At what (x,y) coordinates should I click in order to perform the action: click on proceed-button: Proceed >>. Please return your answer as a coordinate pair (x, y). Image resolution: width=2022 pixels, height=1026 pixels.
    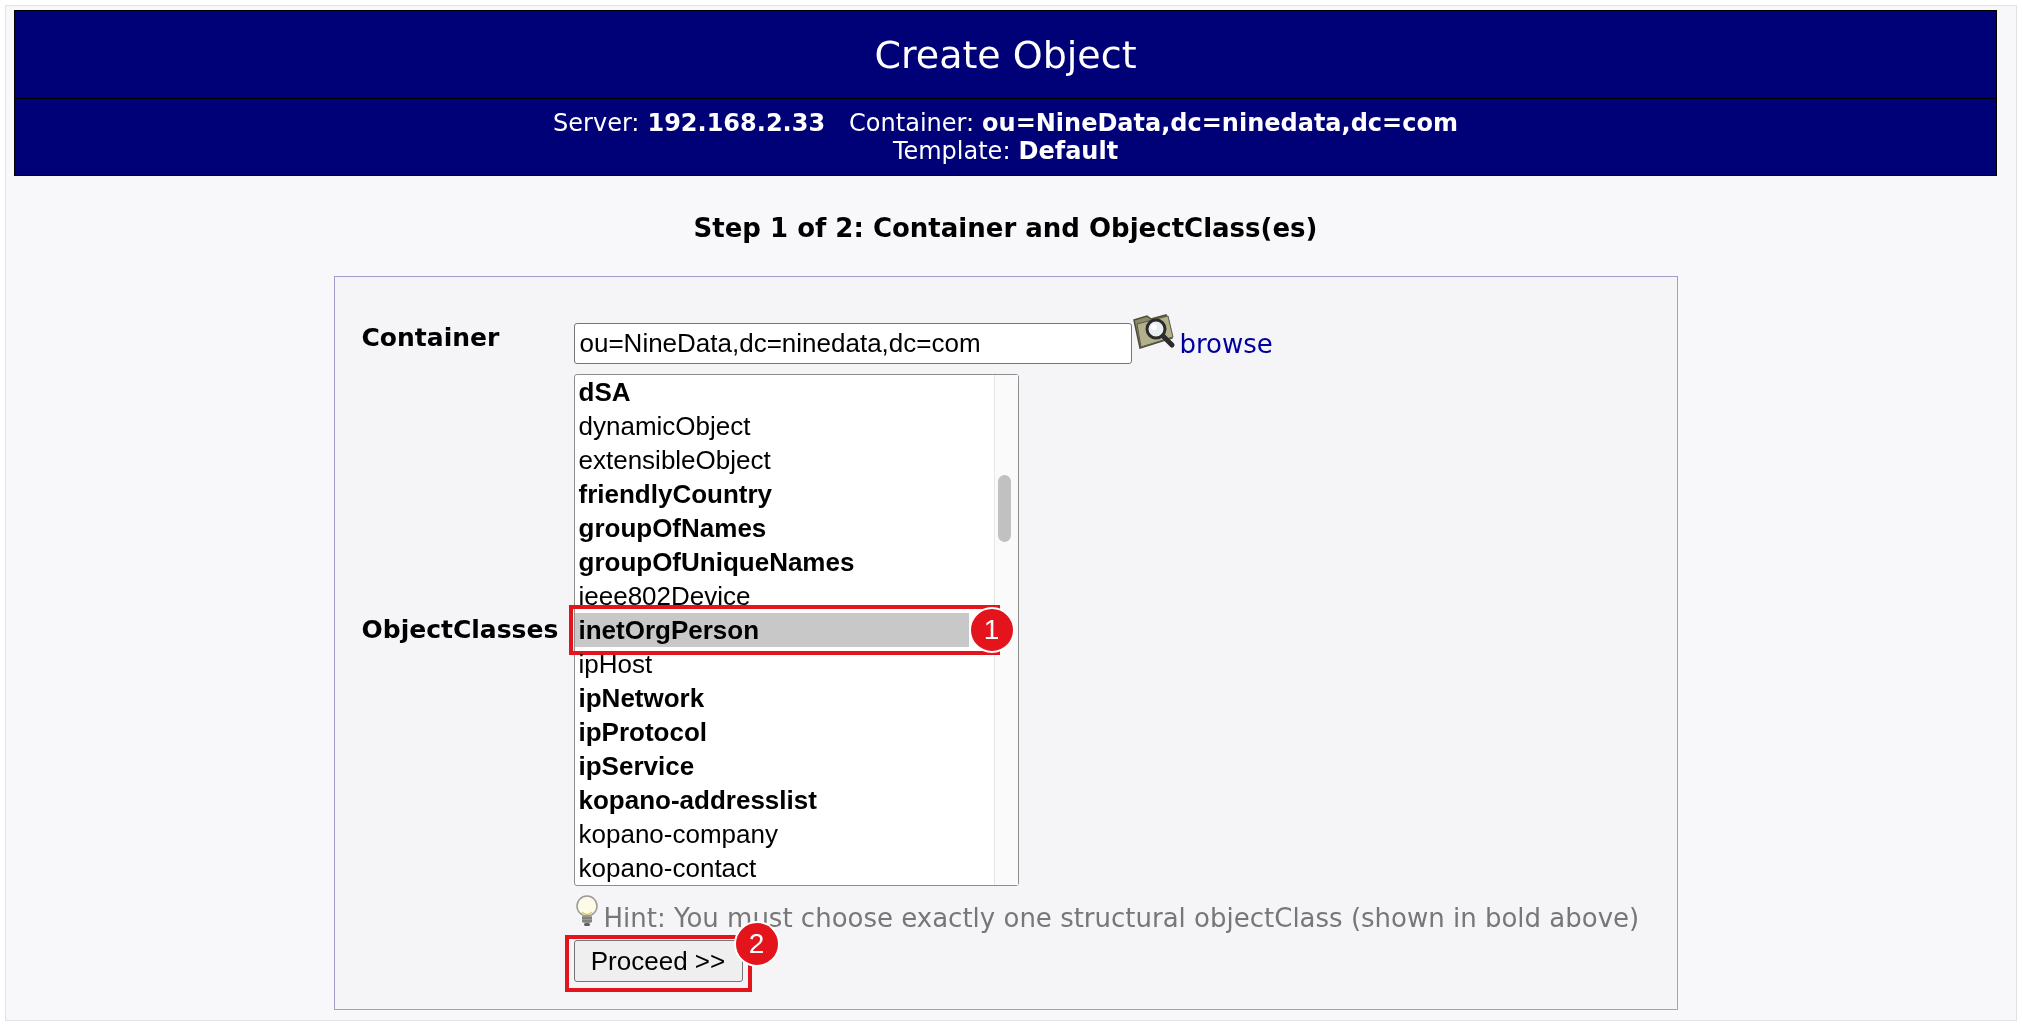
    Looking at the image, I should click on (658, 961).